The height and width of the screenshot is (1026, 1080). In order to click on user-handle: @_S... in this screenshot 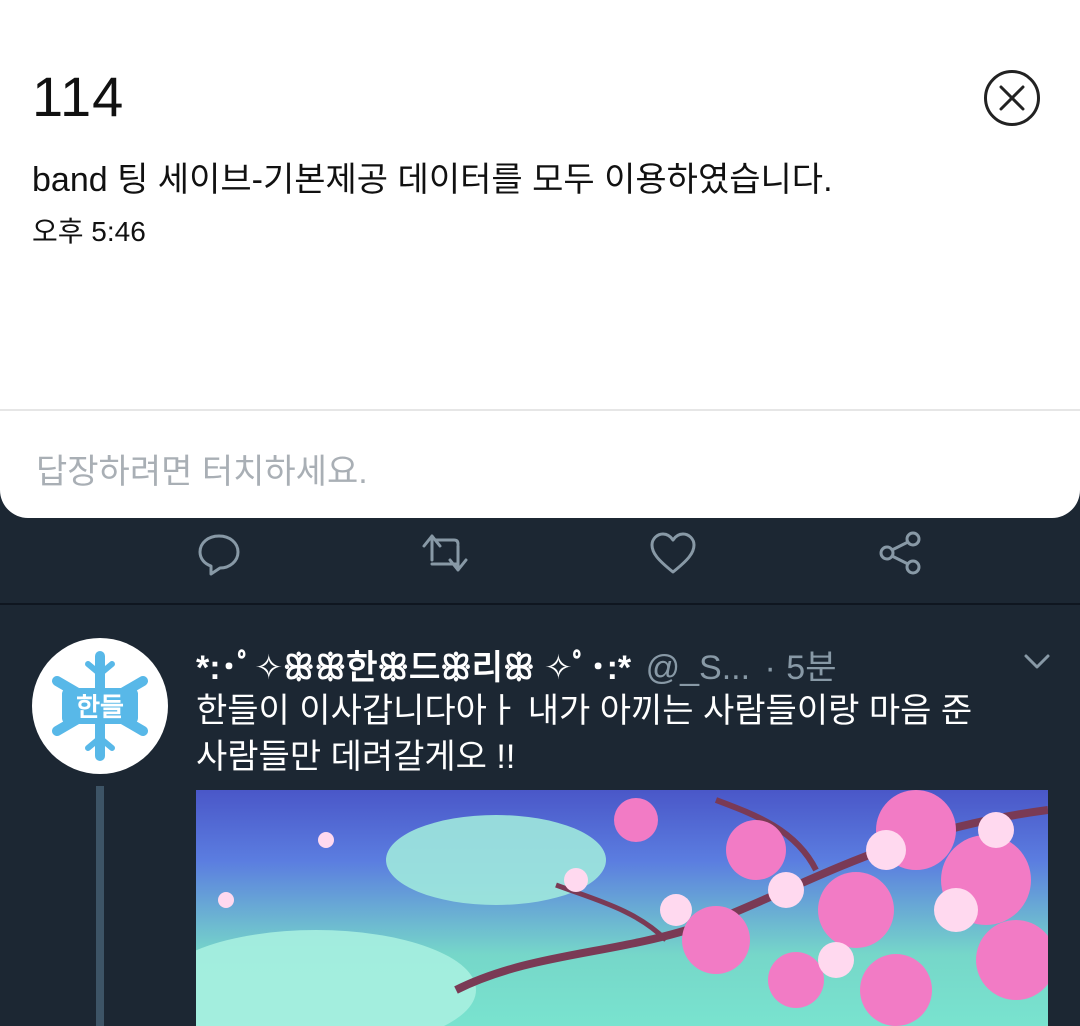, I will do `click(698, 668)`.